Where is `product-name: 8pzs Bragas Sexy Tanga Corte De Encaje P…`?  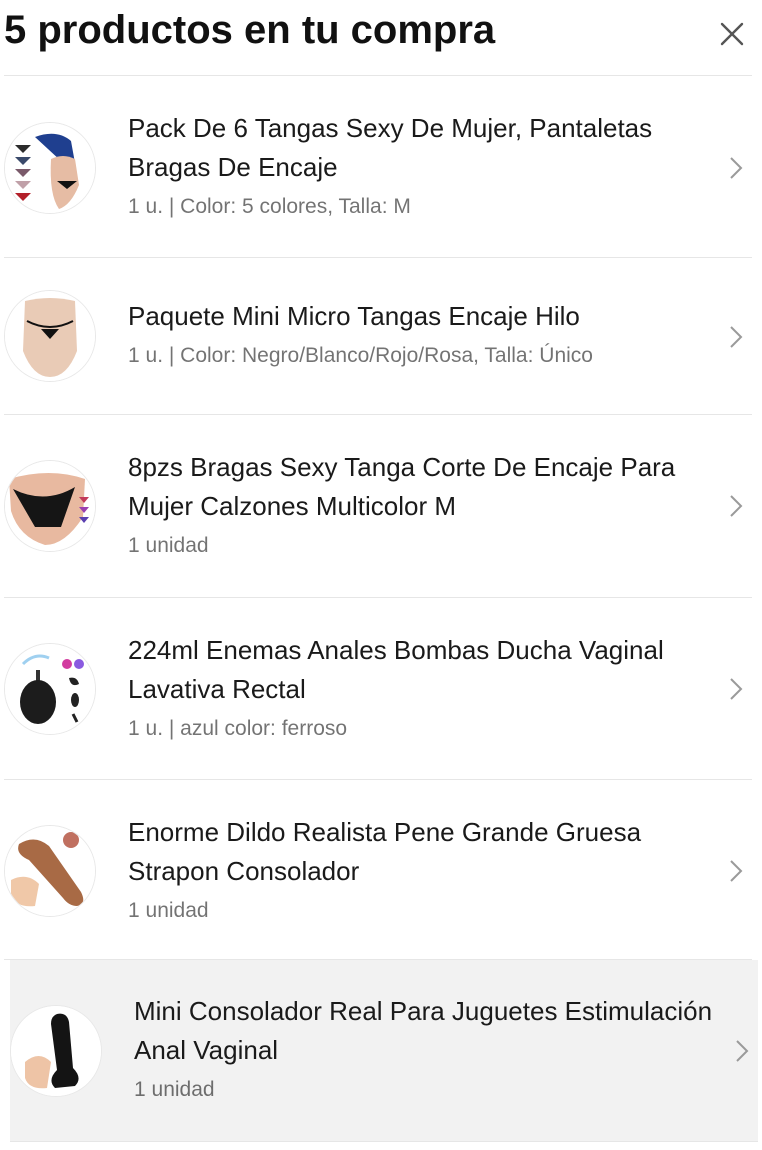 product-name: 8pzs Bragas Sexy Tanga Corte De Encaje P… is located at coordinates (402, 486).